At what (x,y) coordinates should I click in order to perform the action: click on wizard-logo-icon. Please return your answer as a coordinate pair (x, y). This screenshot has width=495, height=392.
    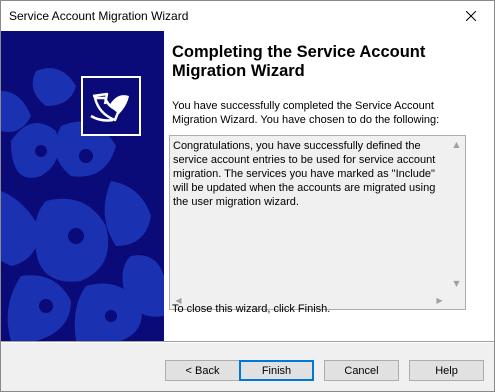
    Looking at the image, I should click on (109, 107).